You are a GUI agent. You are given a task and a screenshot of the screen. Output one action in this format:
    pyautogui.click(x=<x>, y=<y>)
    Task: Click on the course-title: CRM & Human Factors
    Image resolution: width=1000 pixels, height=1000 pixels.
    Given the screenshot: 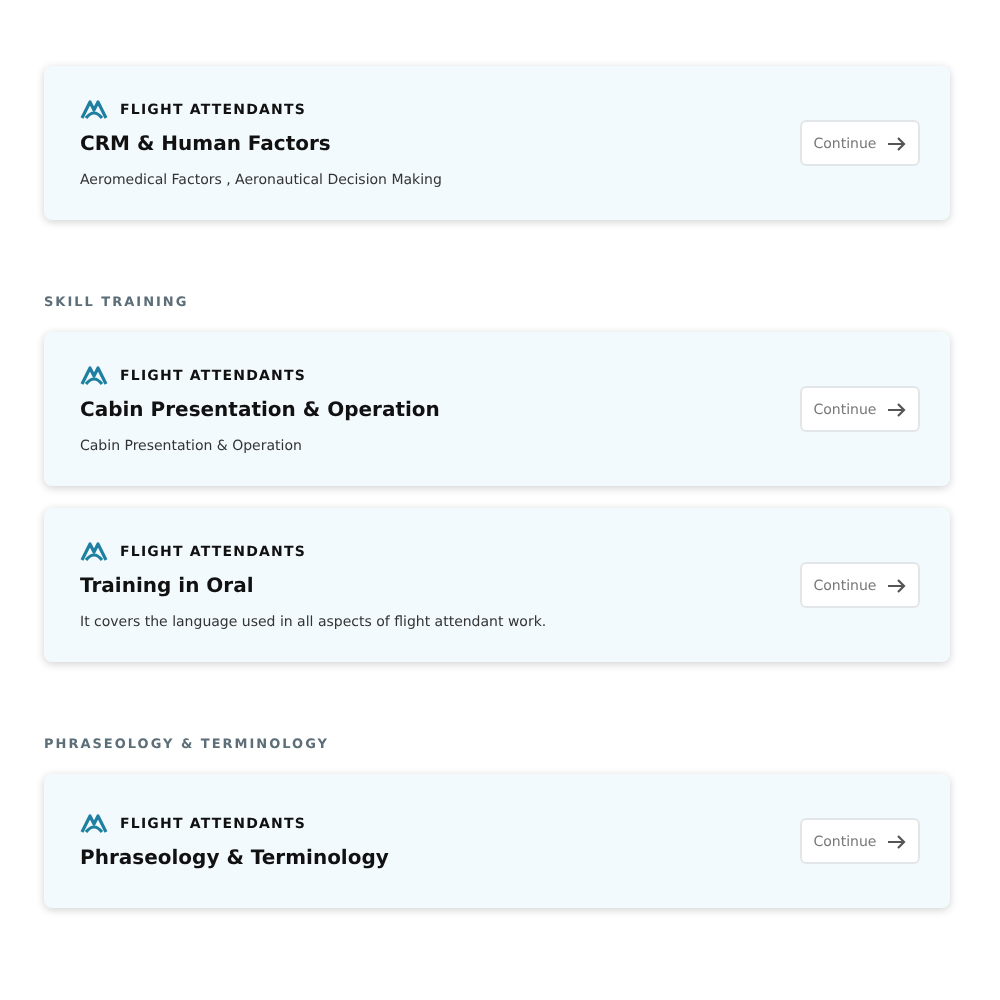 What is the action you would take?
    pyautogui.click(x=206, y=144)
    